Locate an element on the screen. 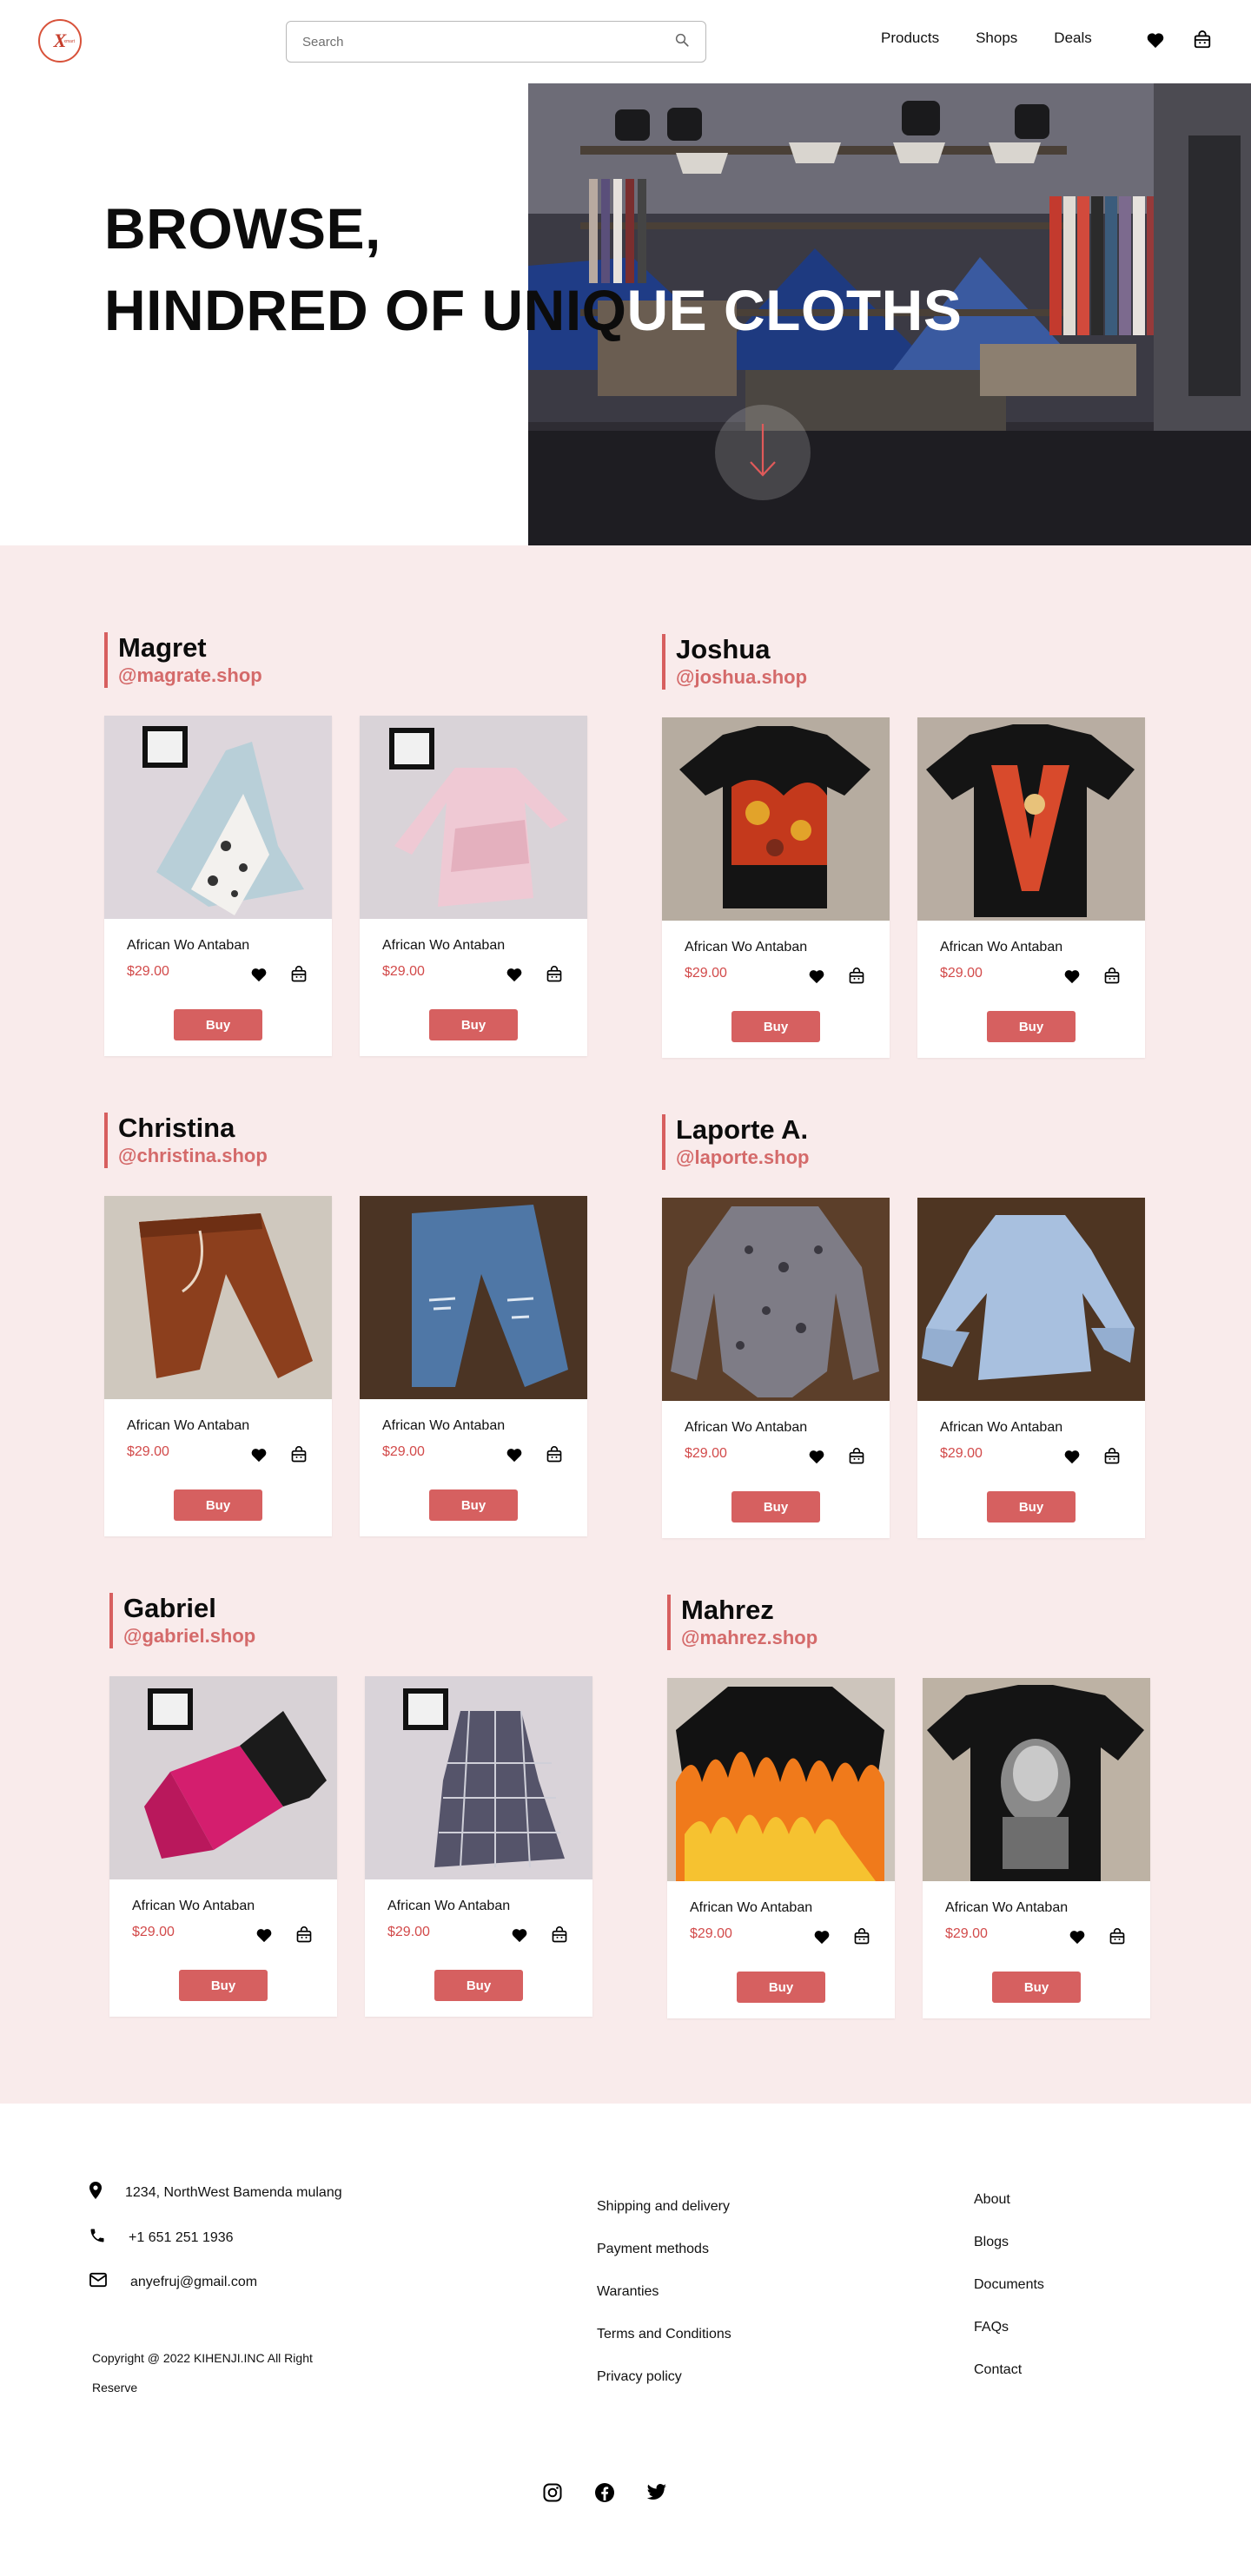  footer-link-about: About is located at coordinates (992, 2200).